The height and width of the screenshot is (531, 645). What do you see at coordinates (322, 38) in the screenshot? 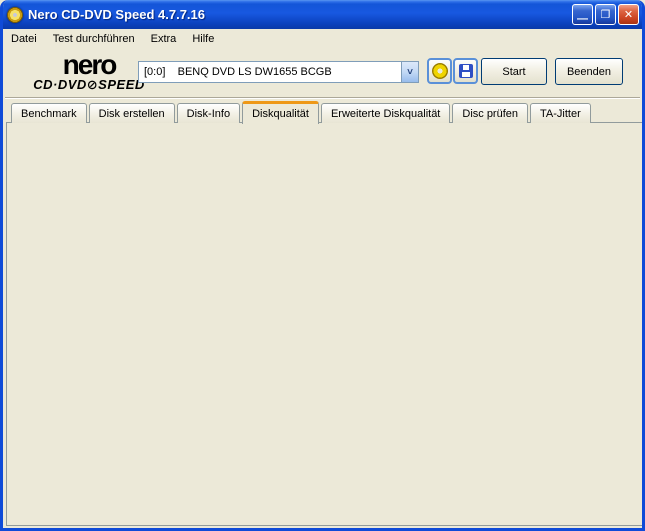
I see `menu-bar: Datei Test durchführen Extra Hilfe` at bounding box center [322, 38].